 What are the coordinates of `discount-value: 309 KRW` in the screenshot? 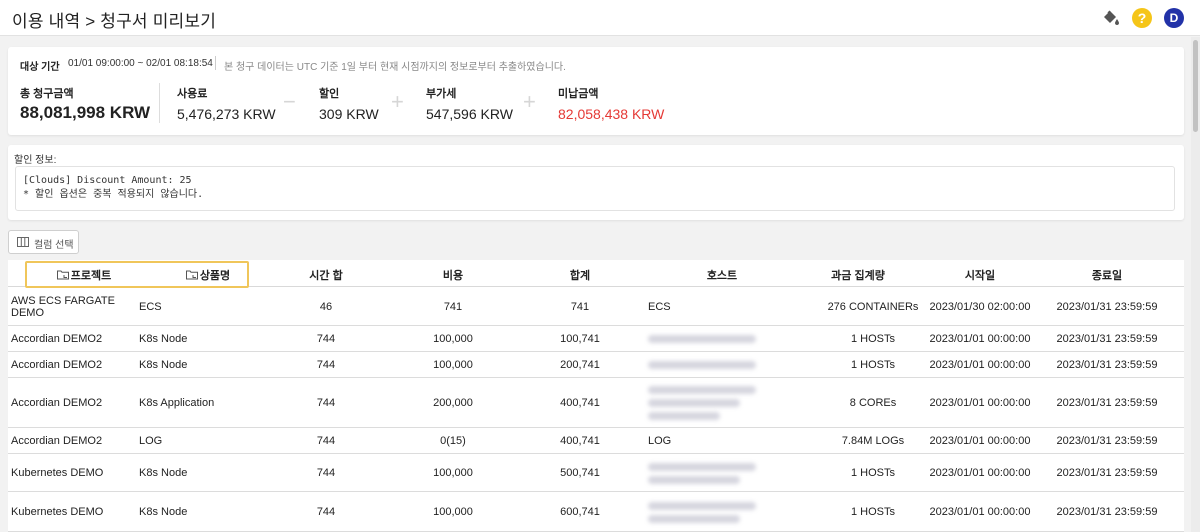 It's located at (349, 114).